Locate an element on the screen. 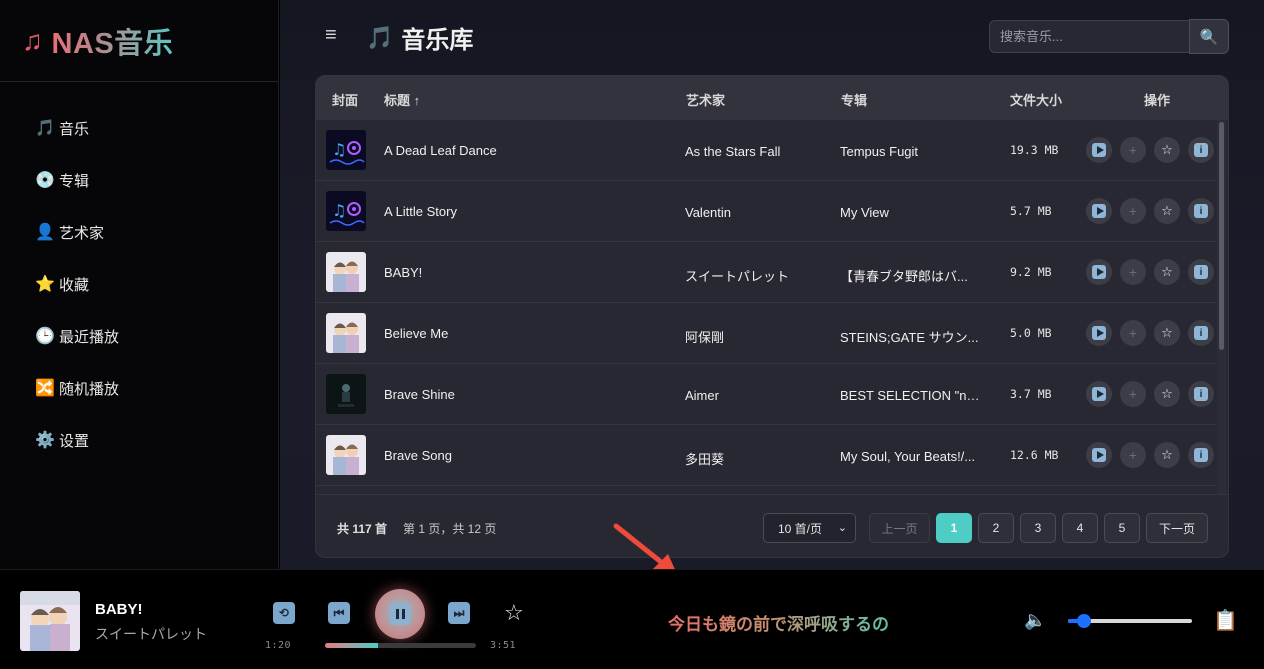 The height and width of the screenshot is (669, 1264). next-page-button: 下一页 is located at coordinates (1177, 528).